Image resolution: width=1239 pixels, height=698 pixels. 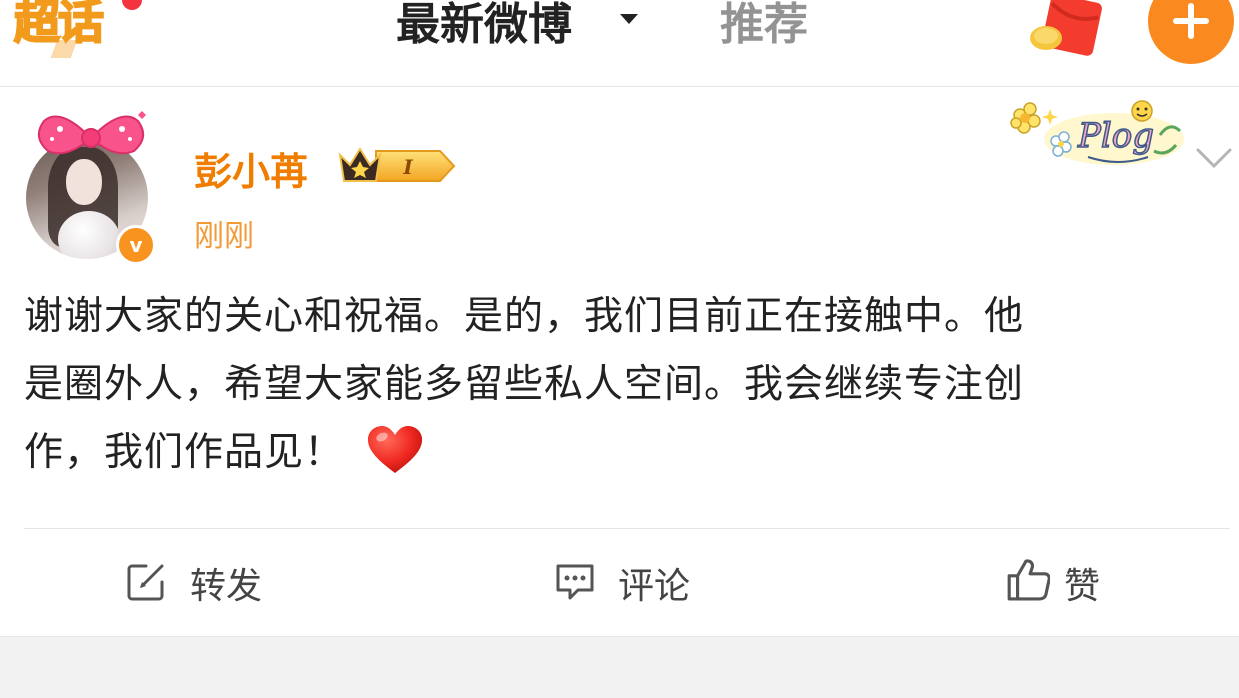 I want to click on post-text-line: 谢谢大家的关心和祝福。是的，我们目前正在接触中。他, so click(x=524, y=316).